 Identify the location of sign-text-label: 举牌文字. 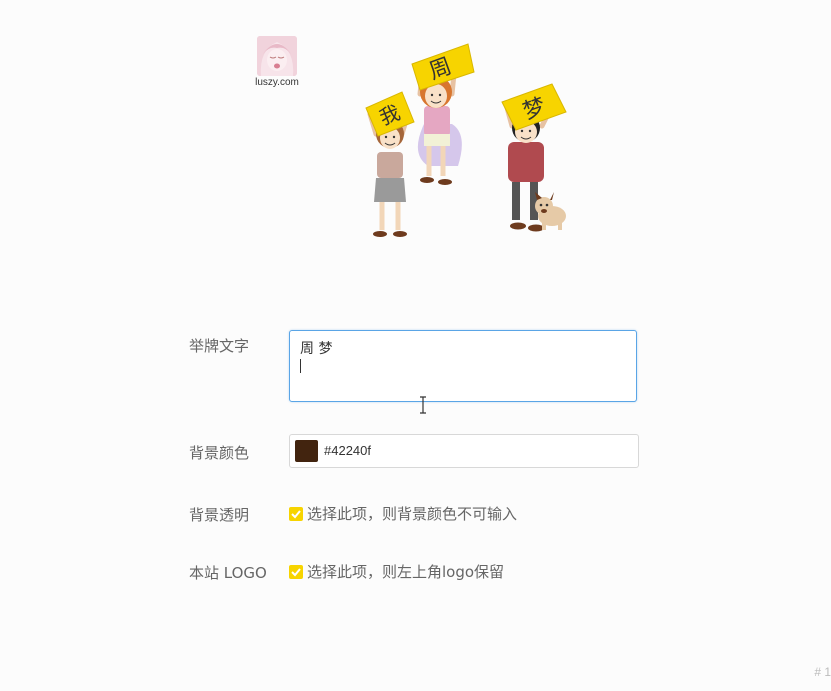
(219, 346).